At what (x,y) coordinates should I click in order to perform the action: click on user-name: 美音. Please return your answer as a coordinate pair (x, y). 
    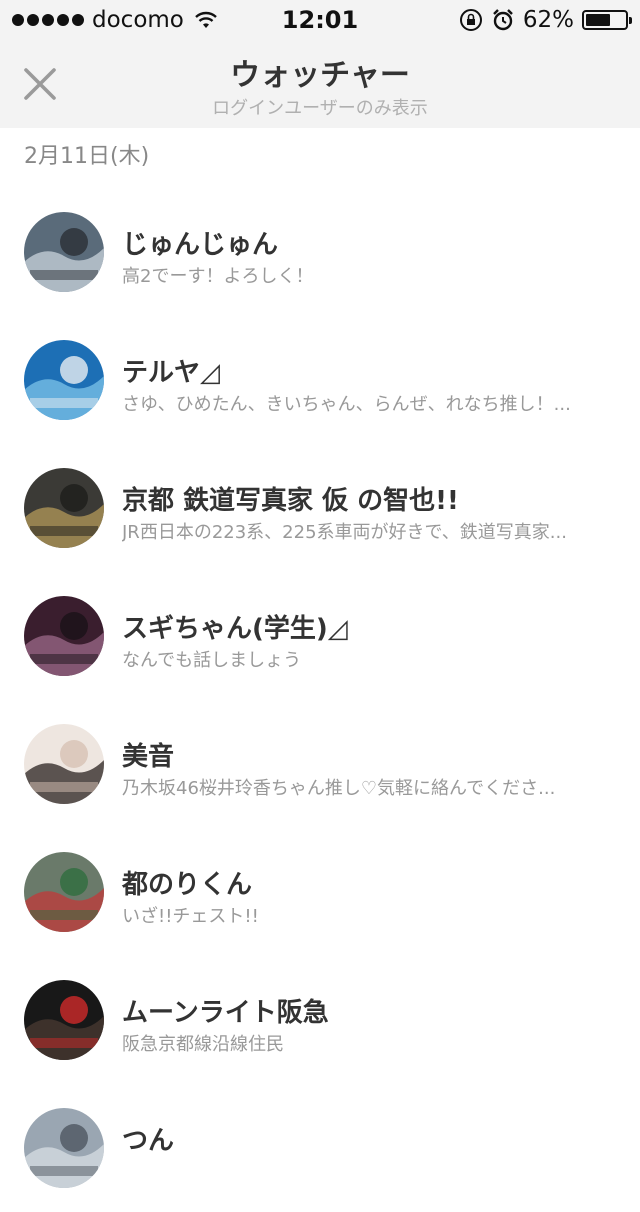
    Looking at the image, I should click on (148, 757).